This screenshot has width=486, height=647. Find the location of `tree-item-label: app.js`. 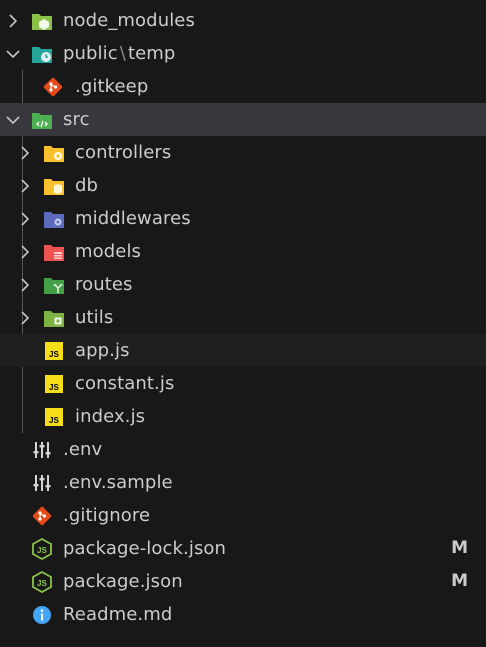

tree-item-label: app.js is located at coordinates (102, 350).